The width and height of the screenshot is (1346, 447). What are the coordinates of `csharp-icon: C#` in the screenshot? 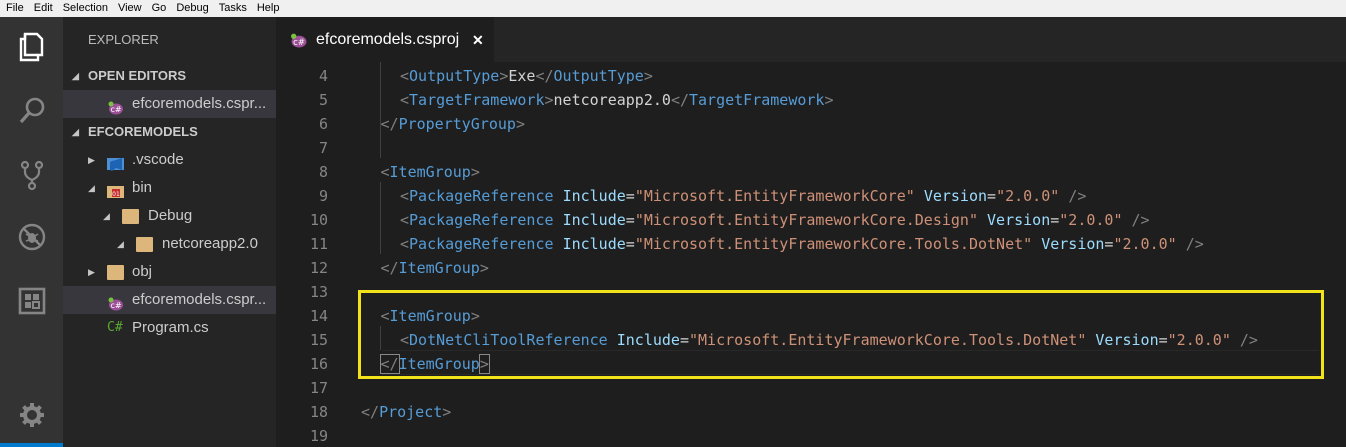 It's located at (115, 327).